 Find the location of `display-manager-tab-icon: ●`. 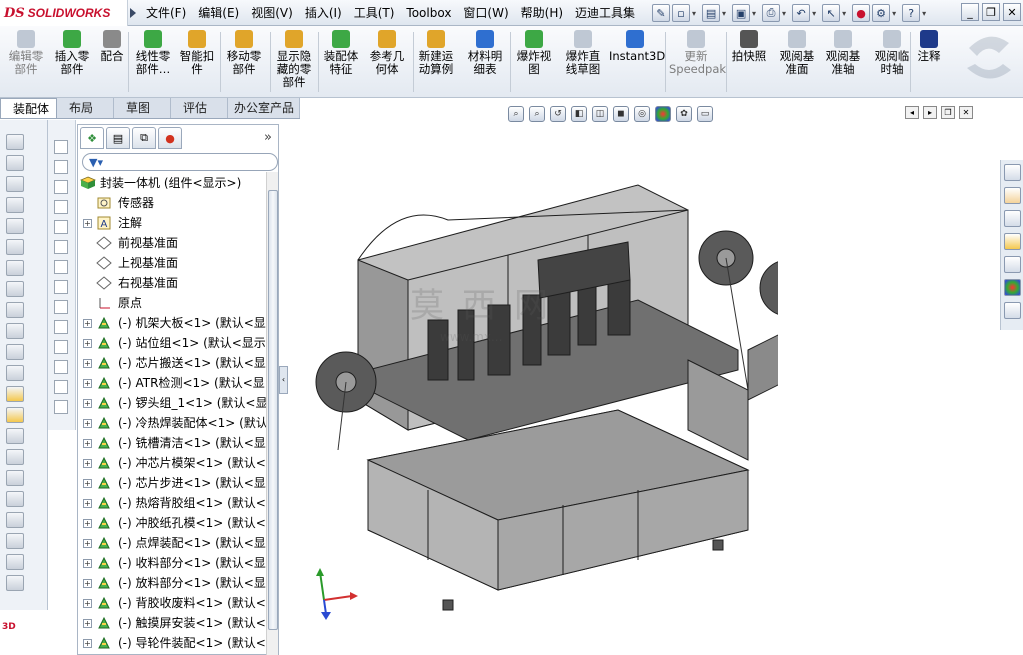

display-manager-tab-icon: ● is located at coordinates (170, 138).